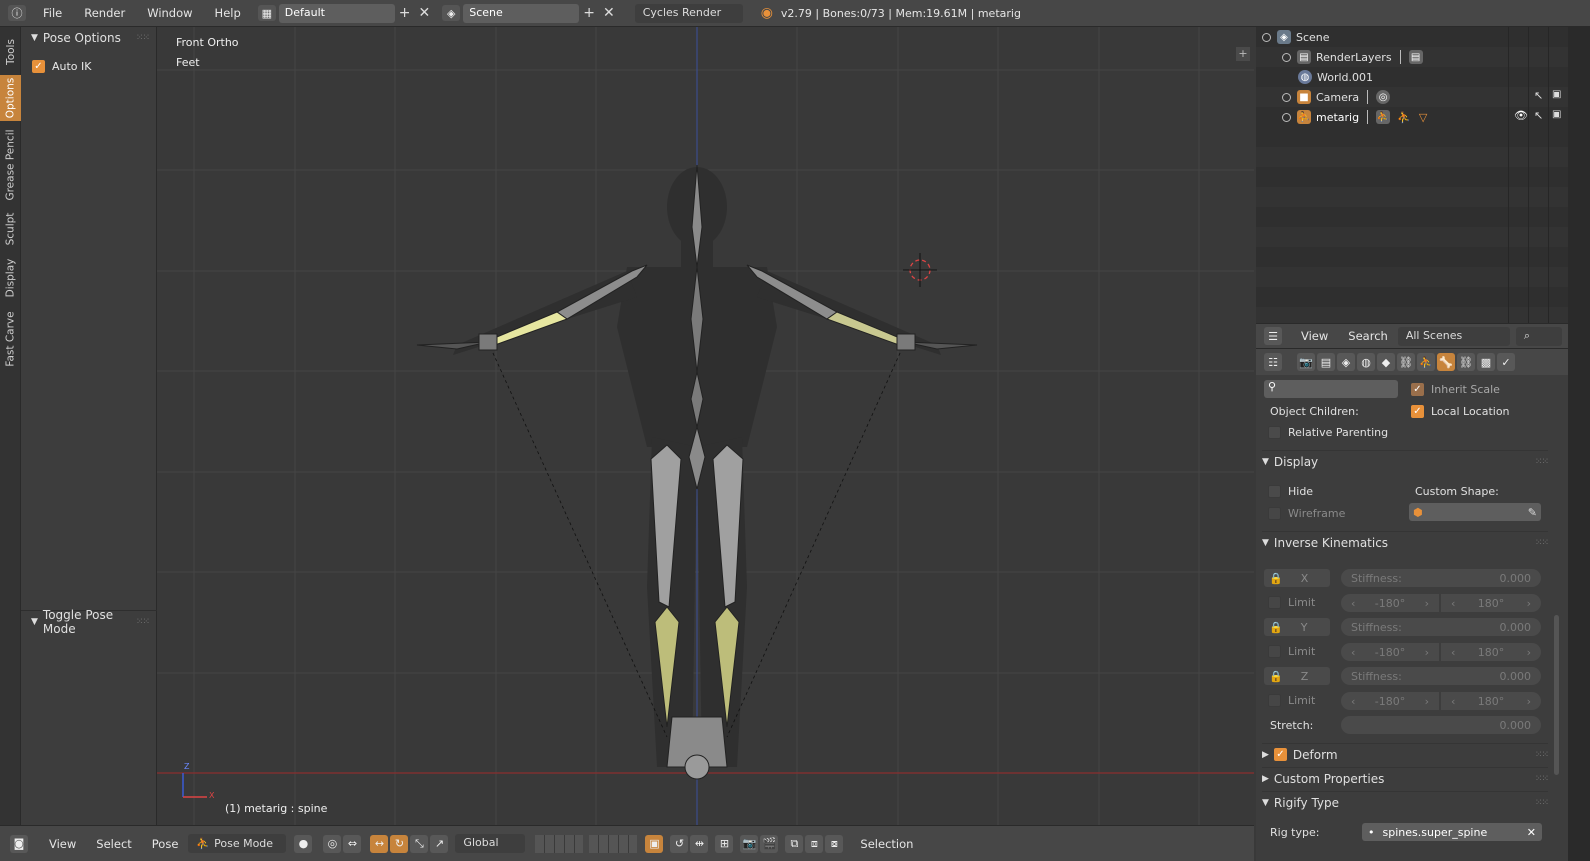 The image size is (1590, 861). Describe the element at coordinates (1291, 700) in the screenshot. I see `ik-limit-z-checkbox: Limit` at that location.